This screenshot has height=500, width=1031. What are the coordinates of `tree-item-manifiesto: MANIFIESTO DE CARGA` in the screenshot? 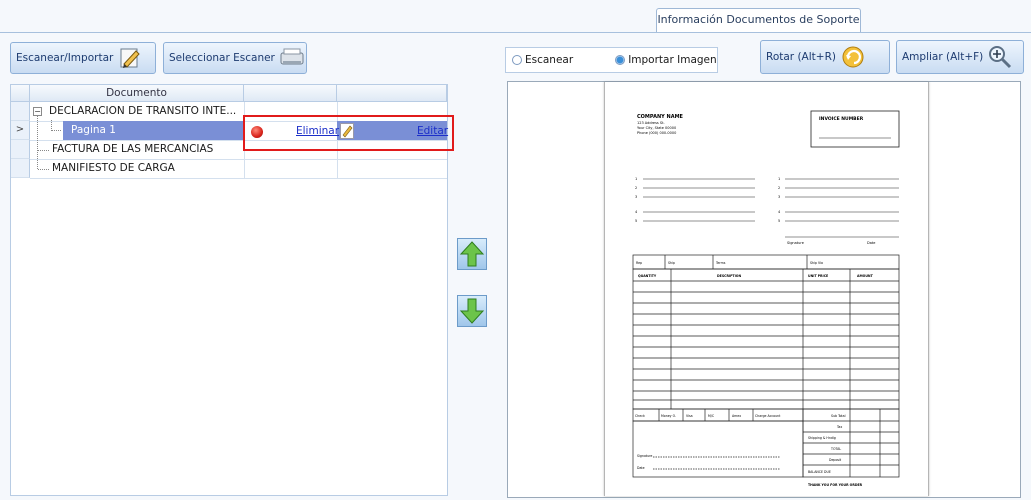 It's located at (148, 168).